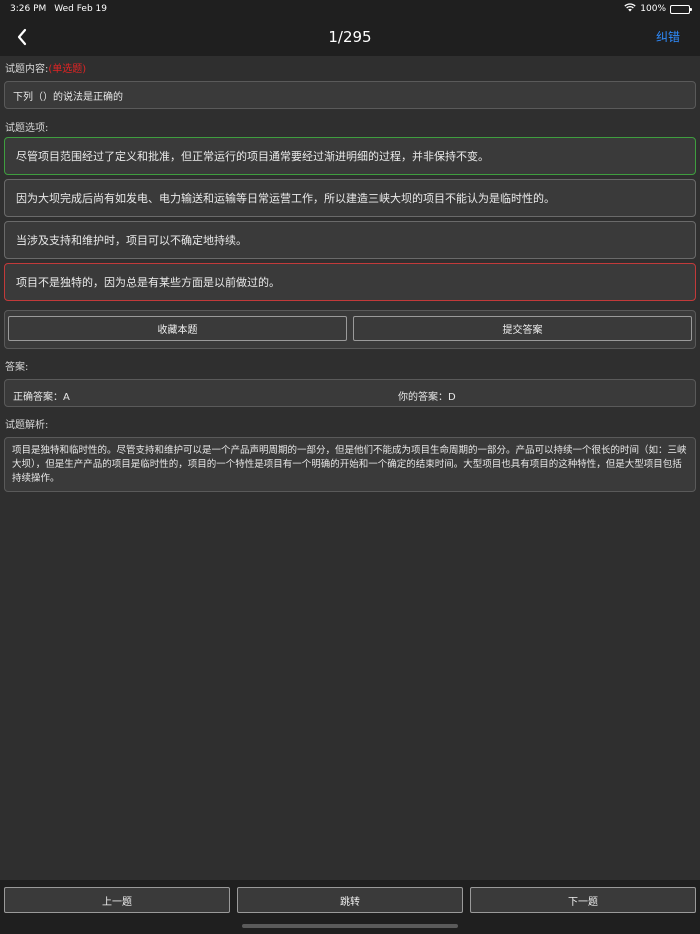 This screenshot has height=934, width=700. I want to click on page-title: 1/295, so click(350, 37).